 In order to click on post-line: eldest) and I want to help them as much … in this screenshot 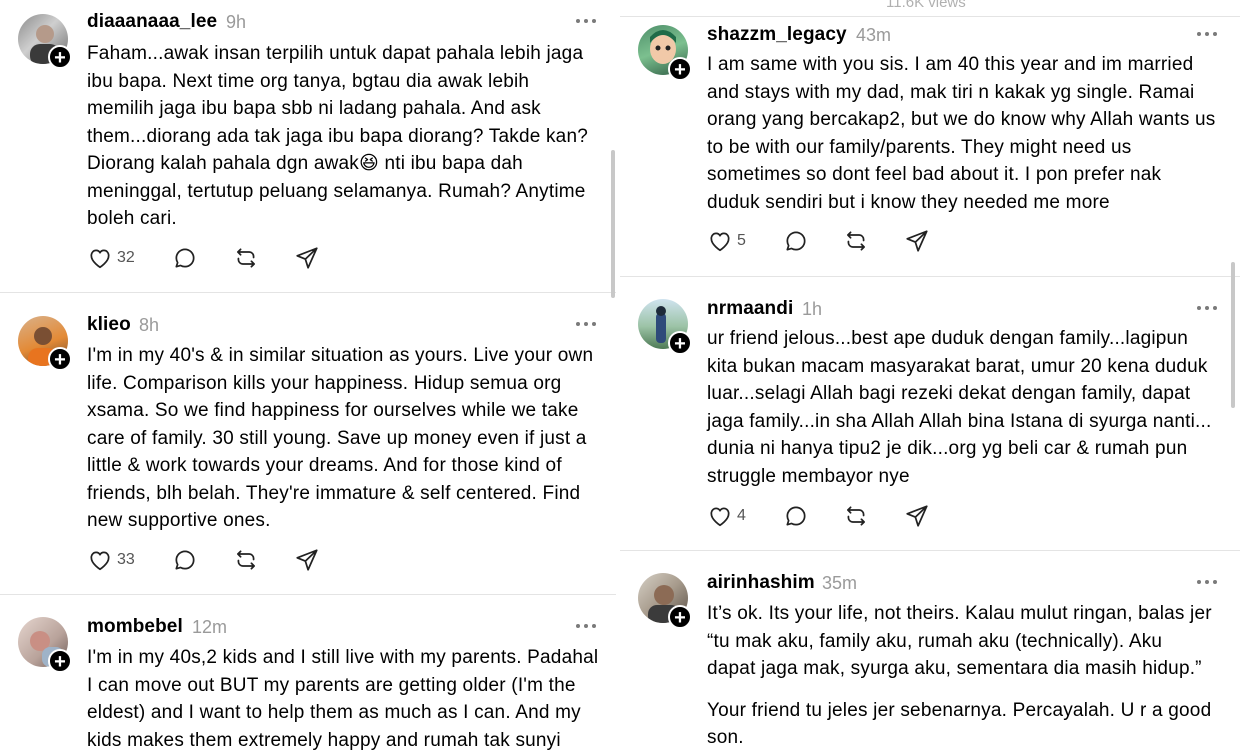, I will do `click(334, 712)`.